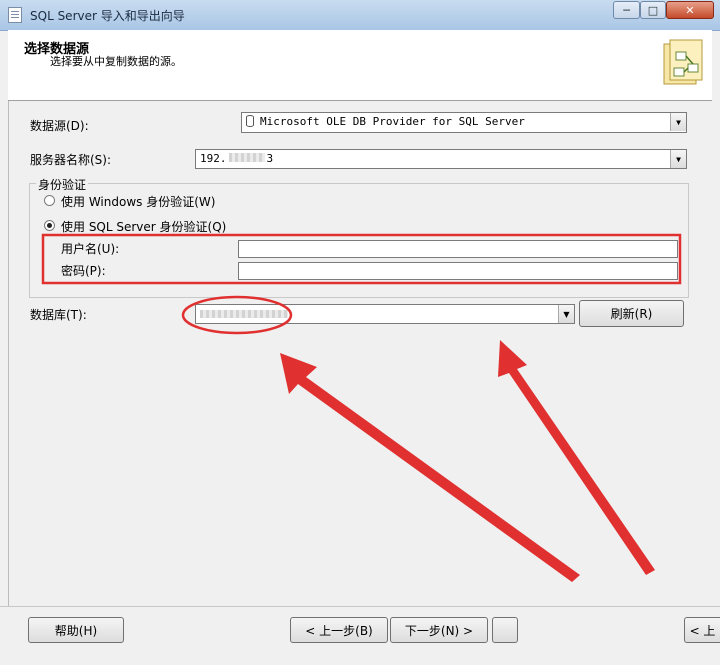  What do you see at coordinates (144, 227) in the screenshot?
I see `sql-auth-label: 使用 SQL Server 身份验证(Q)` at bounding box center [144, 227].